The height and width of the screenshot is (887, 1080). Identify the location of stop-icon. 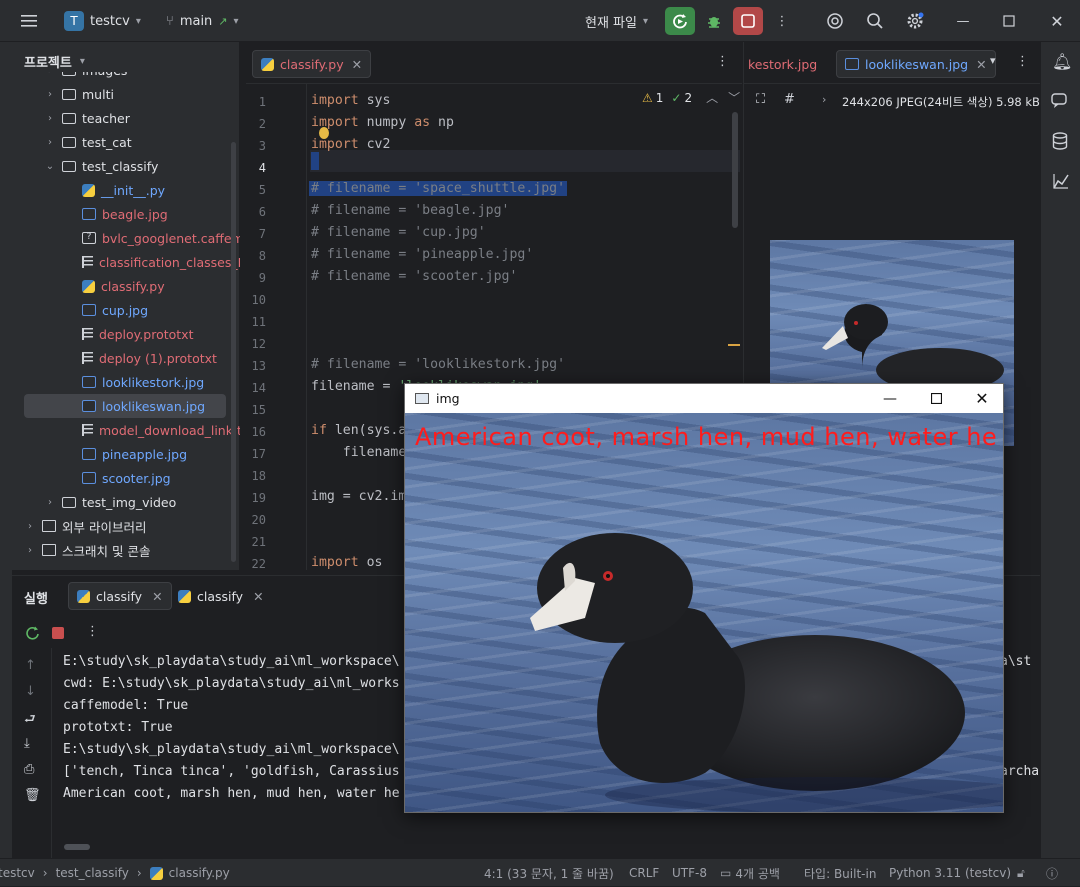
(58, 633).